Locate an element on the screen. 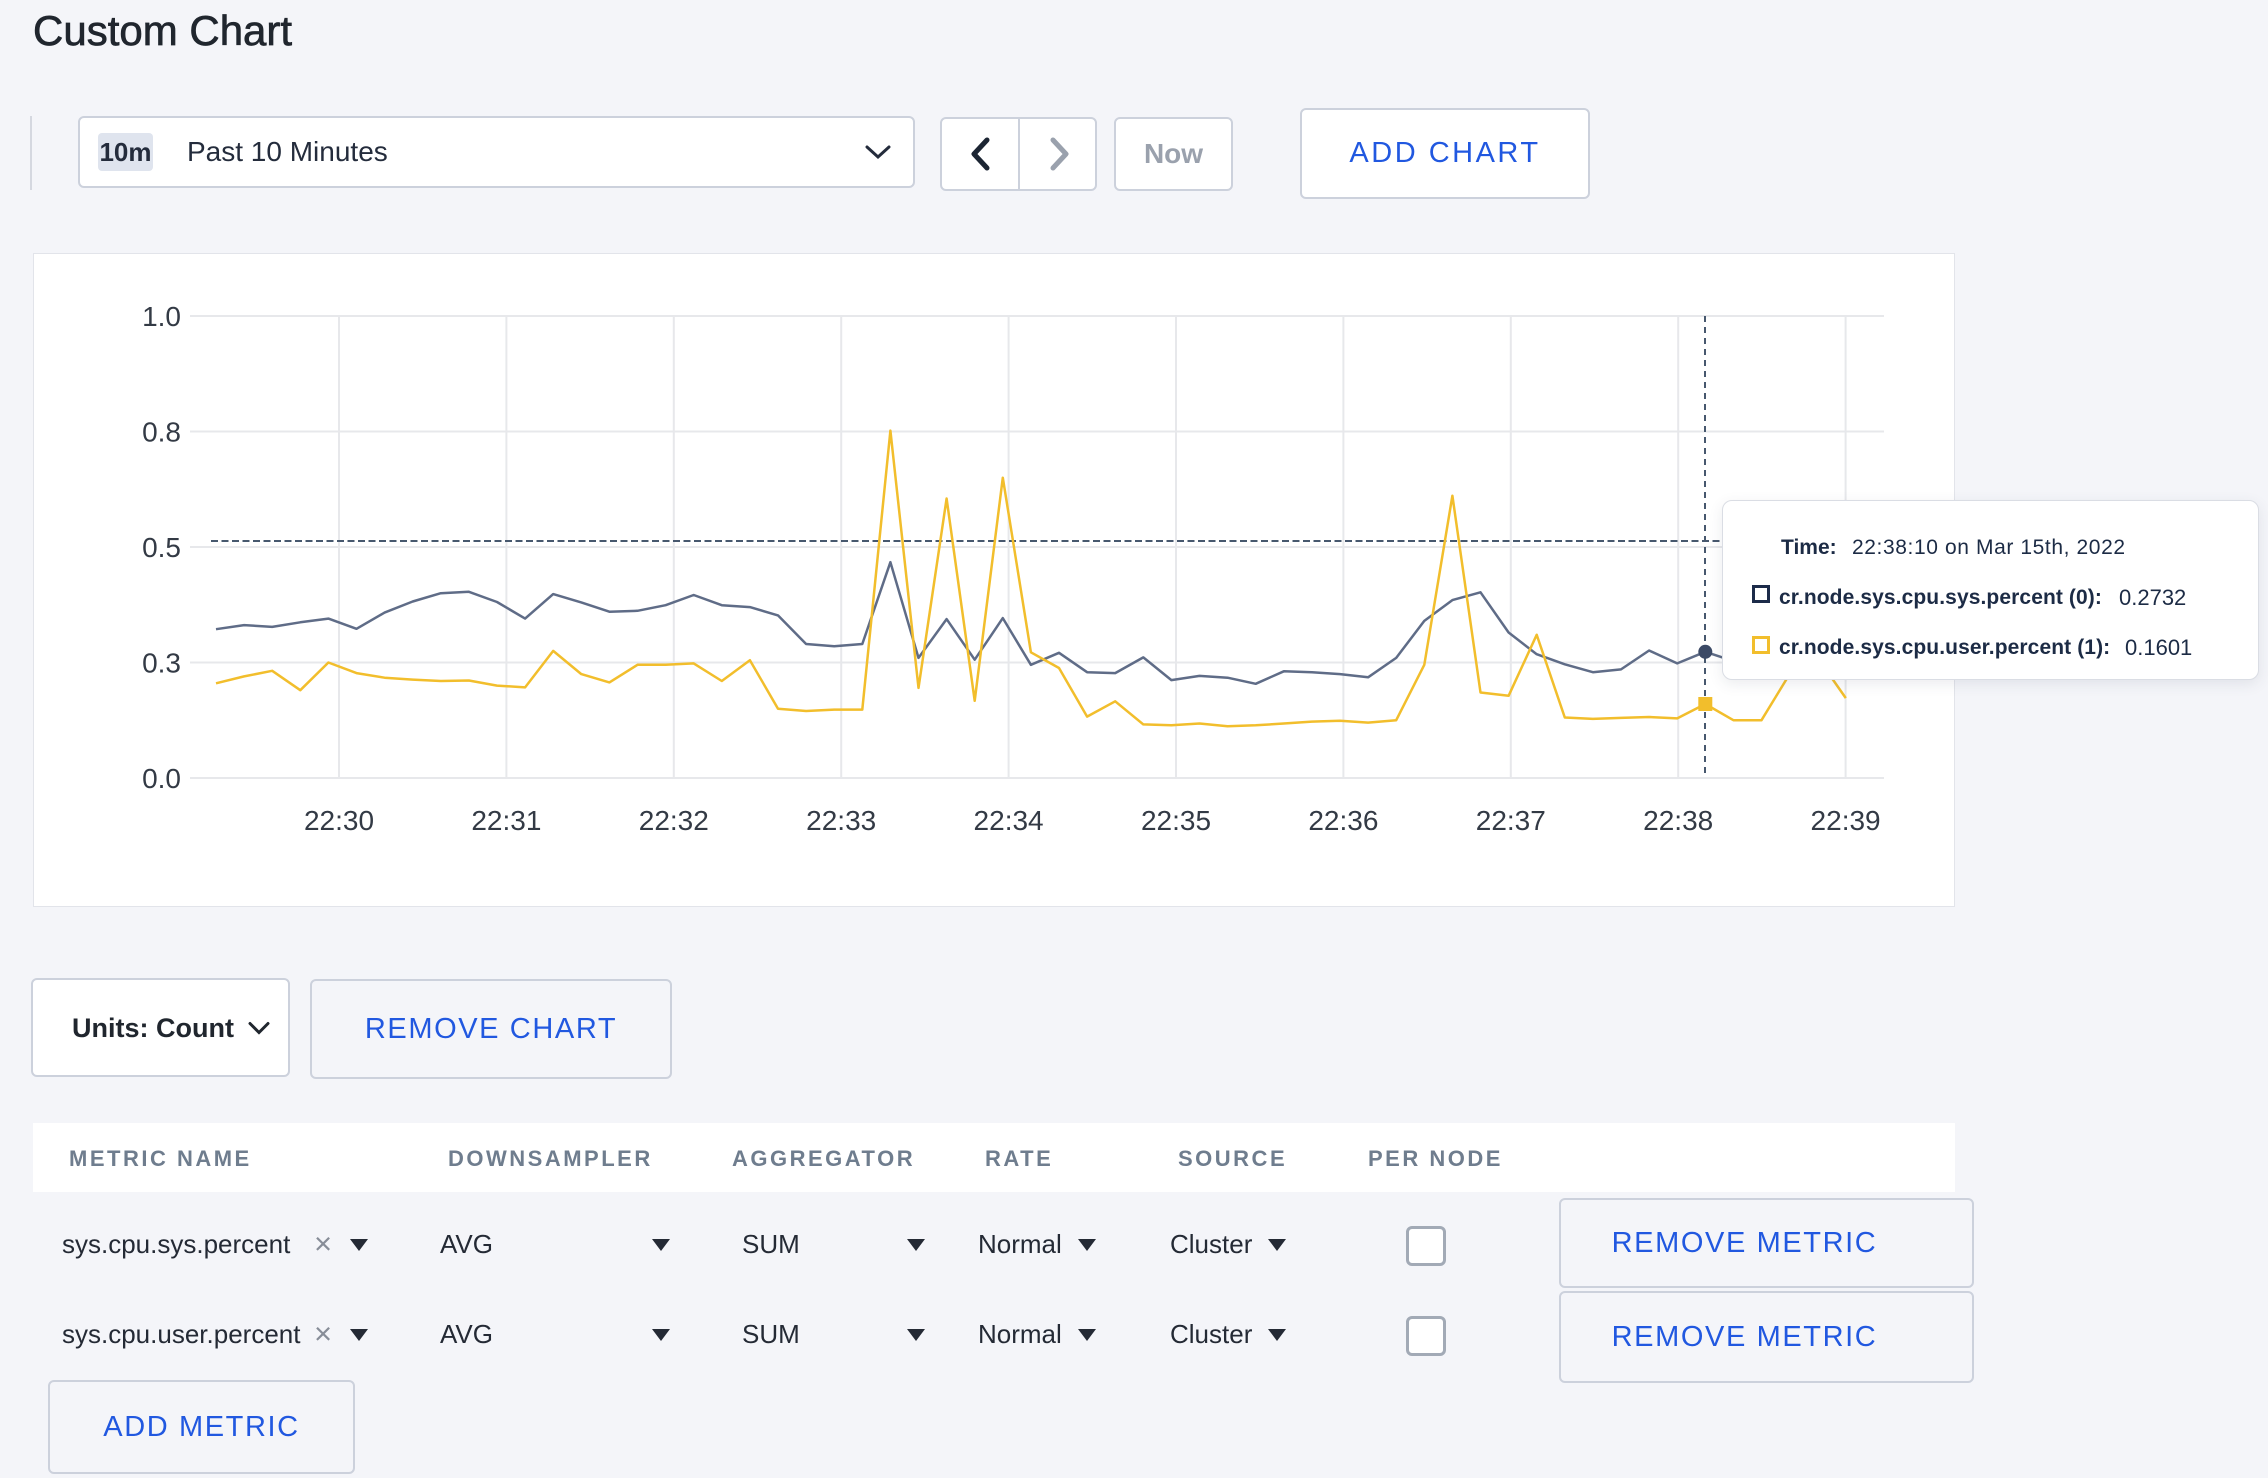  svg-text: 22:34 is located at coordinates (1009, 820).